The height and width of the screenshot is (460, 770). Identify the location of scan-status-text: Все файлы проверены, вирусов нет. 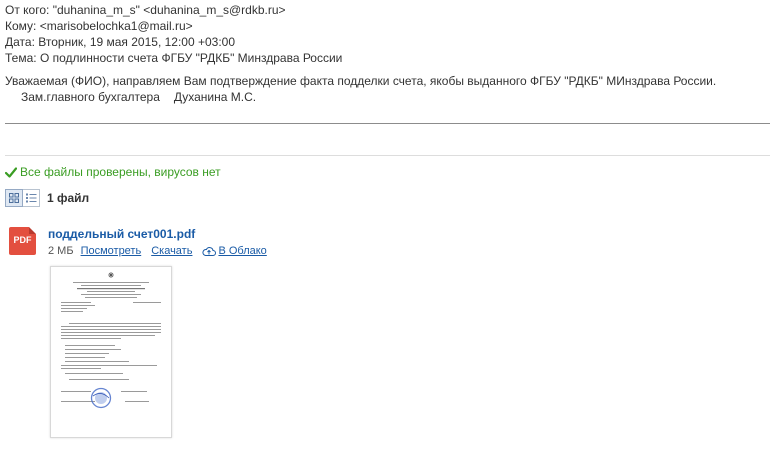
(120, 172).